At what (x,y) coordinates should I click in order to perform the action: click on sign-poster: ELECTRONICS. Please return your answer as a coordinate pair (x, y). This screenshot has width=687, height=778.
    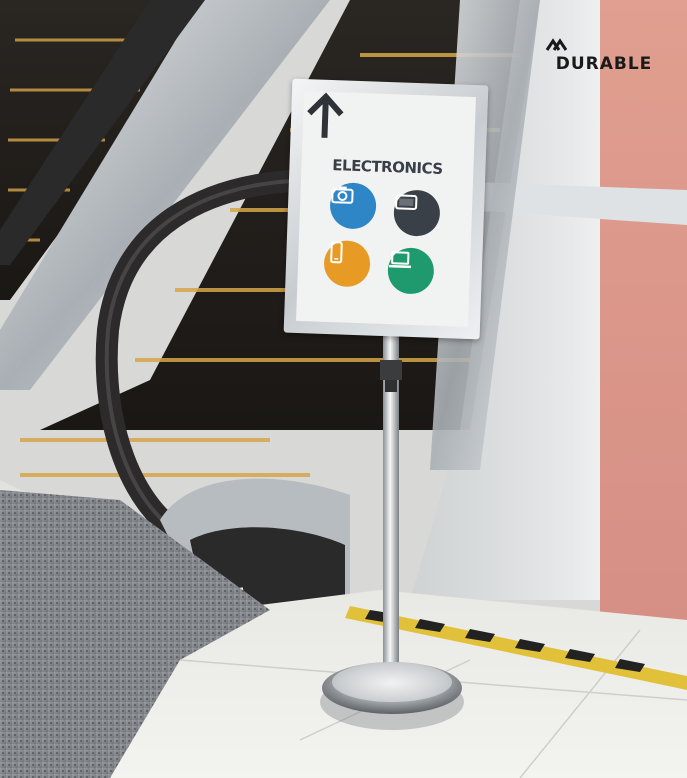
    Looking at the image, I should click on (386, 209).